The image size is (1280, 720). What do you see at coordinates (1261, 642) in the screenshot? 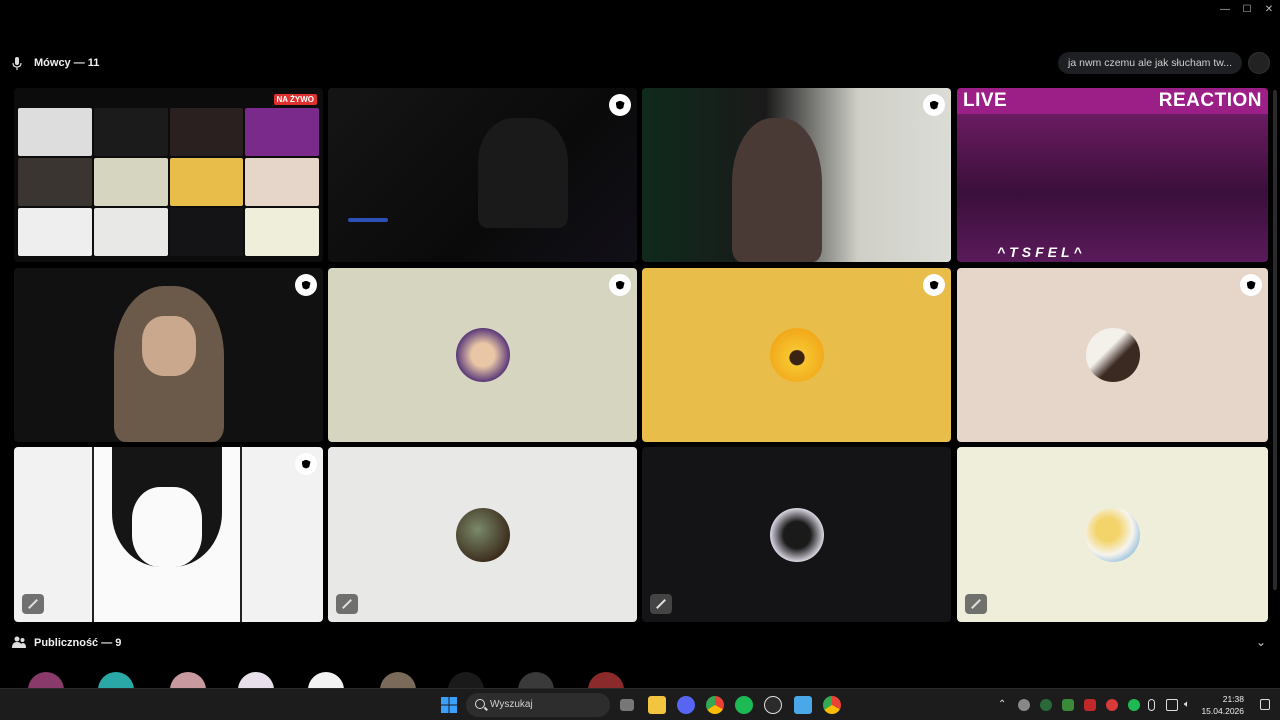
I see `chevron-down-icon: ⌄` at bounding box center [1261, 642].